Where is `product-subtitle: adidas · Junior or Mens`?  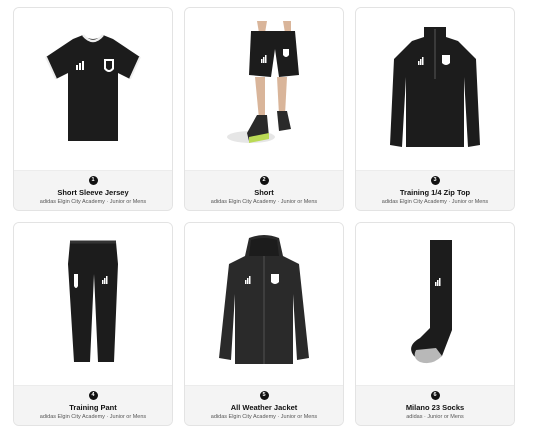
product-subtitle: adidas · Junior or Mens is located at coordinates (435, 417).